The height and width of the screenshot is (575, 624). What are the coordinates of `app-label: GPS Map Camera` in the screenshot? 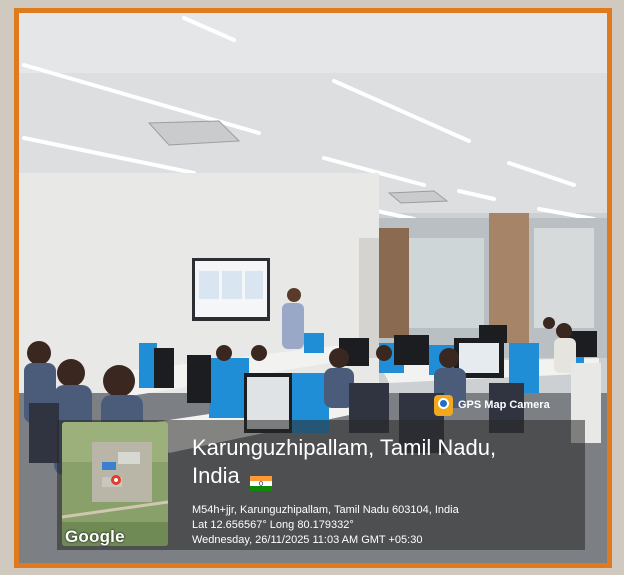 It's located at (504, 405).